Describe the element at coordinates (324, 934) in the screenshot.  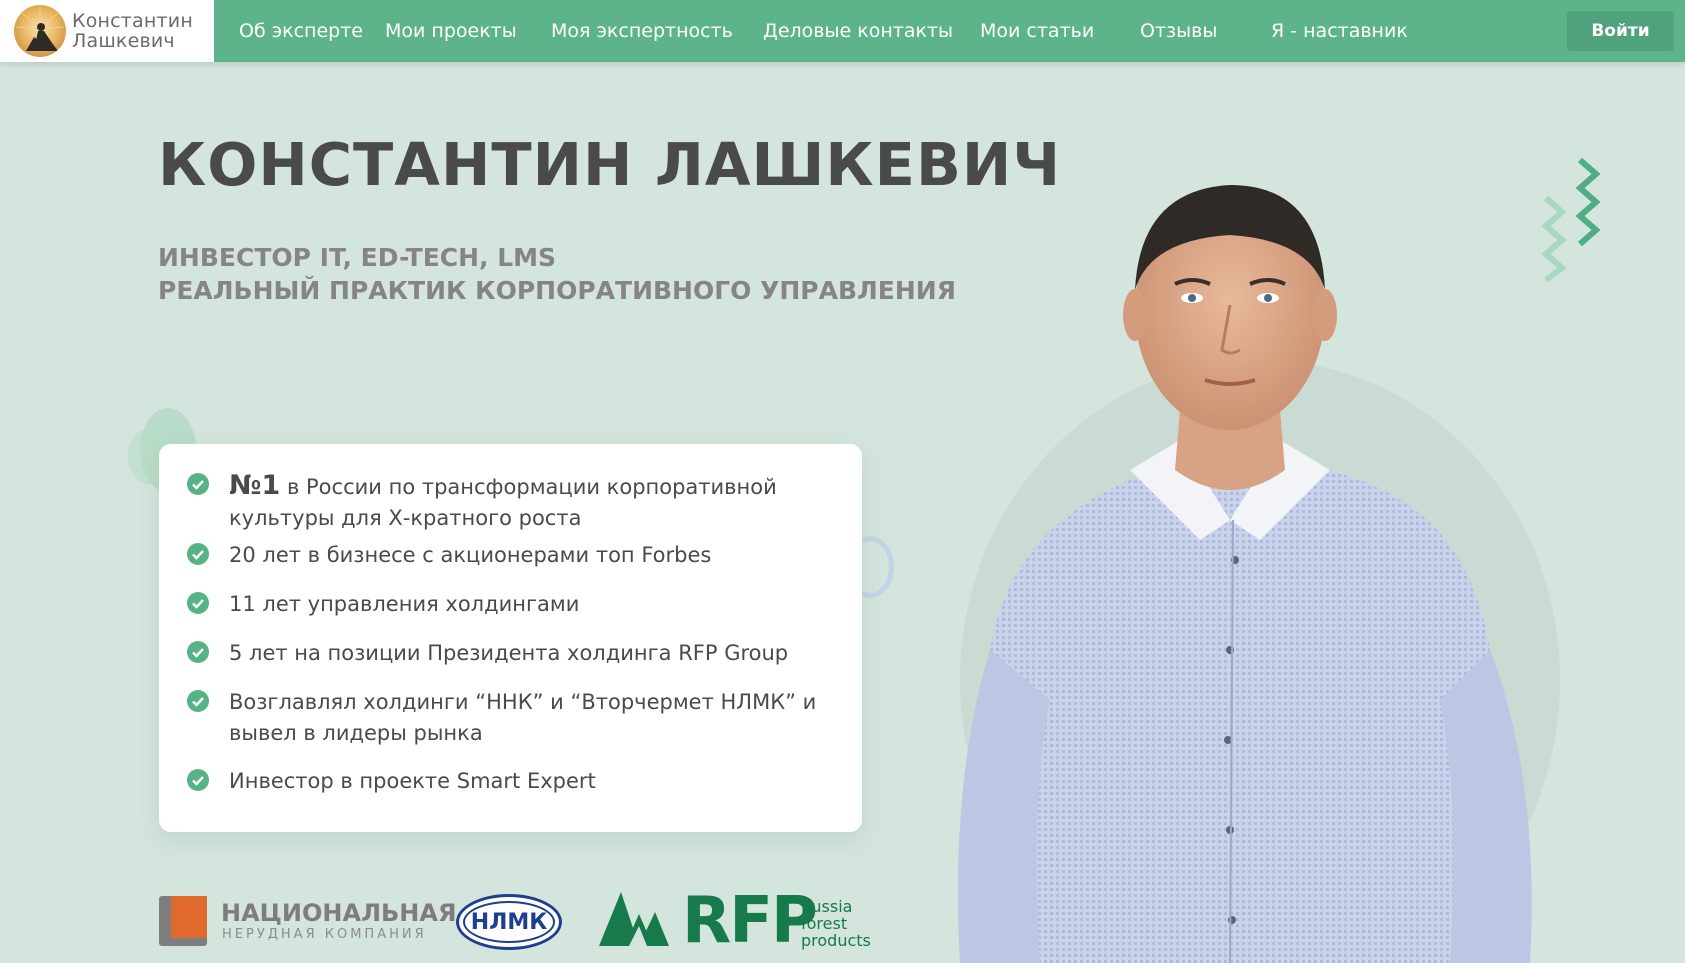
I see `nnk-logo-subtitle: НЕРУДНАЯ КОМПАНИЯ` at that location.